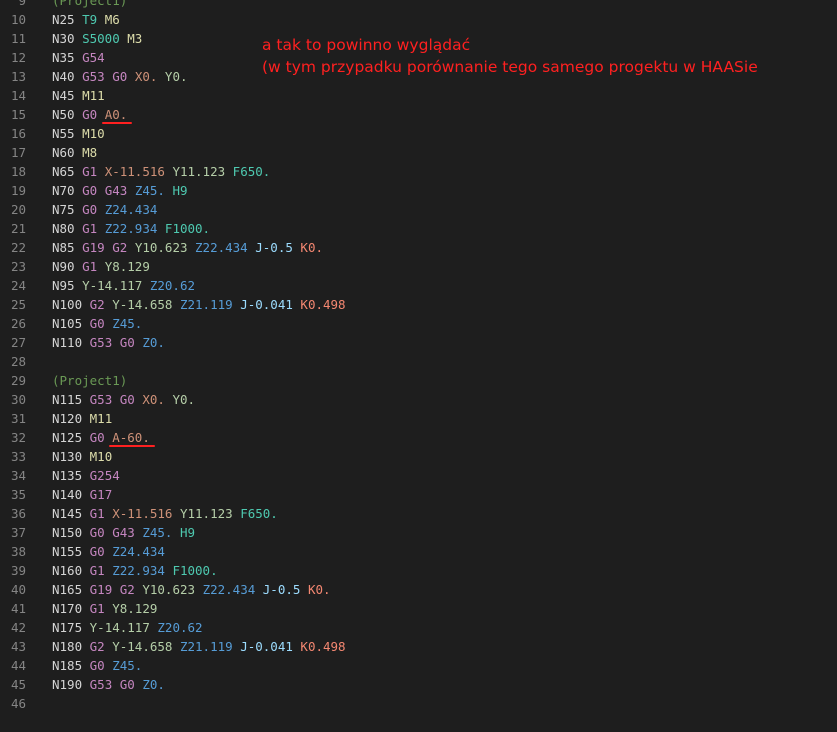  What do you see at coordinates (18, 114) in the screenshot?
I see `line-number: 15` at bounding box center [18, 114].